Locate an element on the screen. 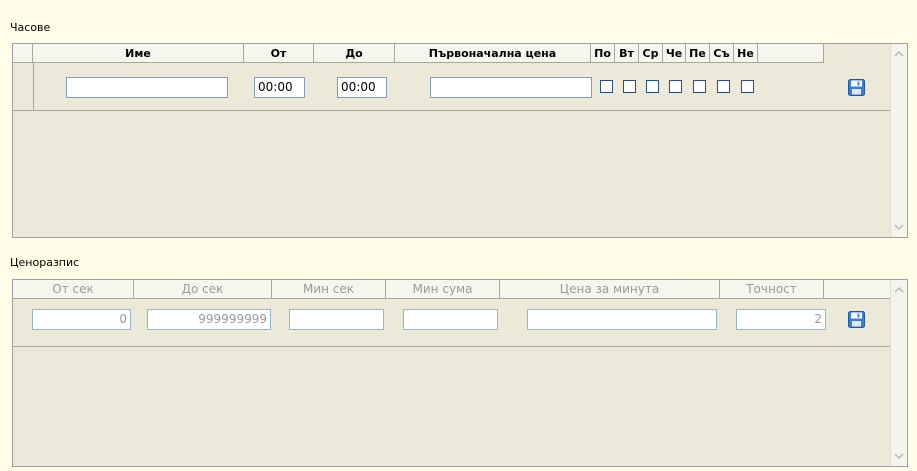 This screenshot has width=917, height=471. col-header-sun: Не is located at coordinates (746, 53).